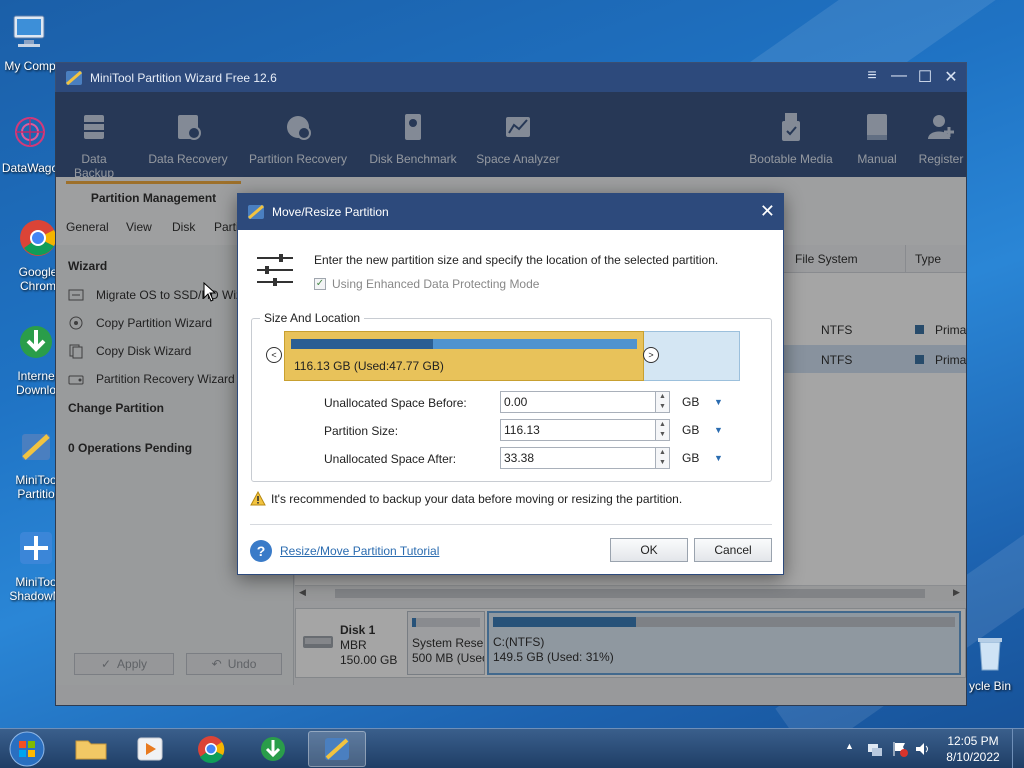  What do you see at coordinates (899, 76) in the screenshot?
I see `minimize-icon: —` at bounding box center [899, 76].